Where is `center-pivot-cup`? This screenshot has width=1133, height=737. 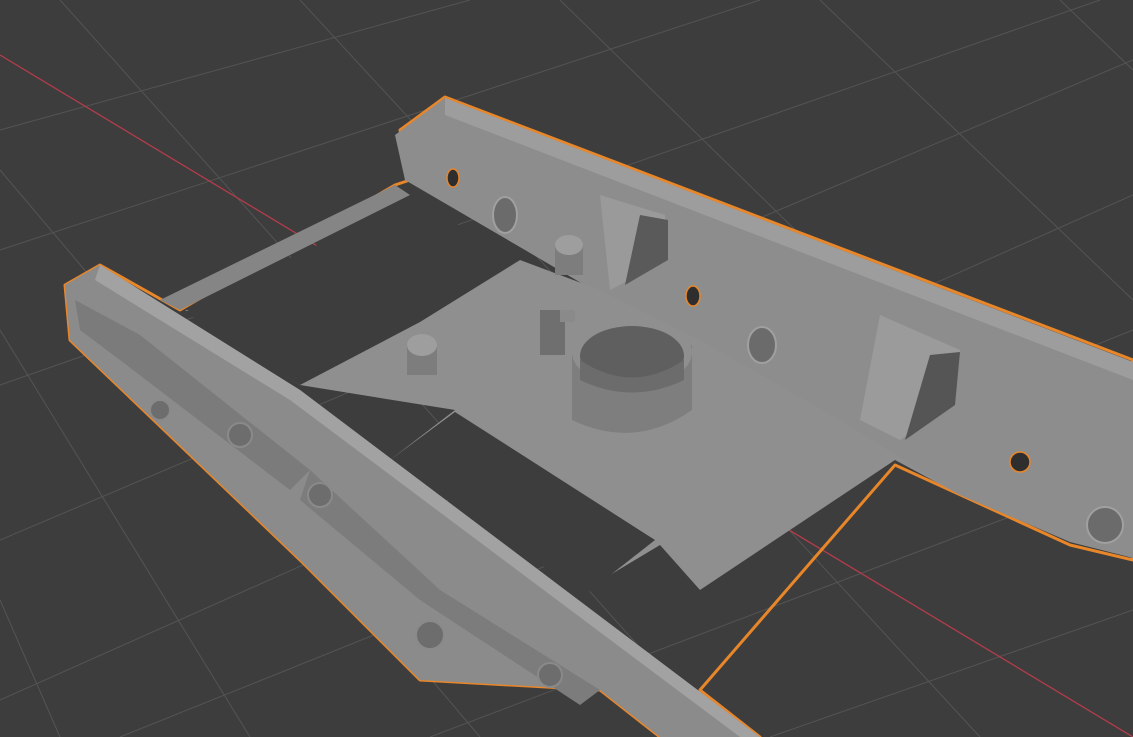
center-pivot-cup is located at coordinates (632, 375).